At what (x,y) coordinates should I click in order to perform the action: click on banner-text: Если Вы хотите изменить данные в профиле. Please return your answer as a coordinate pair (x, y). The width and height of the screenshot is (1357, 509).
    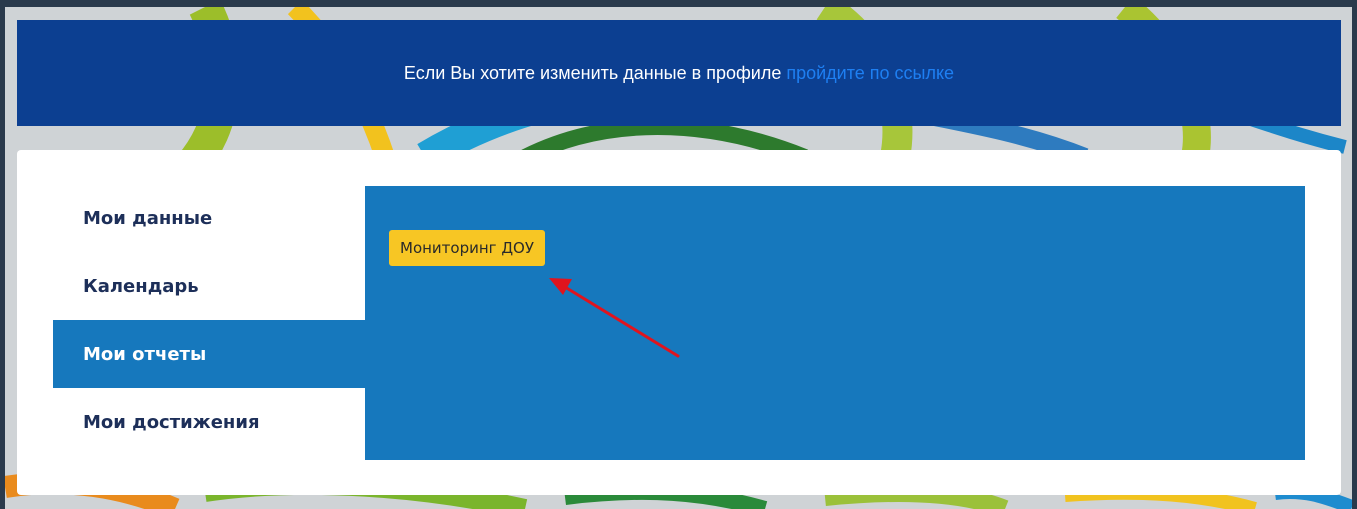
    Looking at the image, I should click on (592, 72).